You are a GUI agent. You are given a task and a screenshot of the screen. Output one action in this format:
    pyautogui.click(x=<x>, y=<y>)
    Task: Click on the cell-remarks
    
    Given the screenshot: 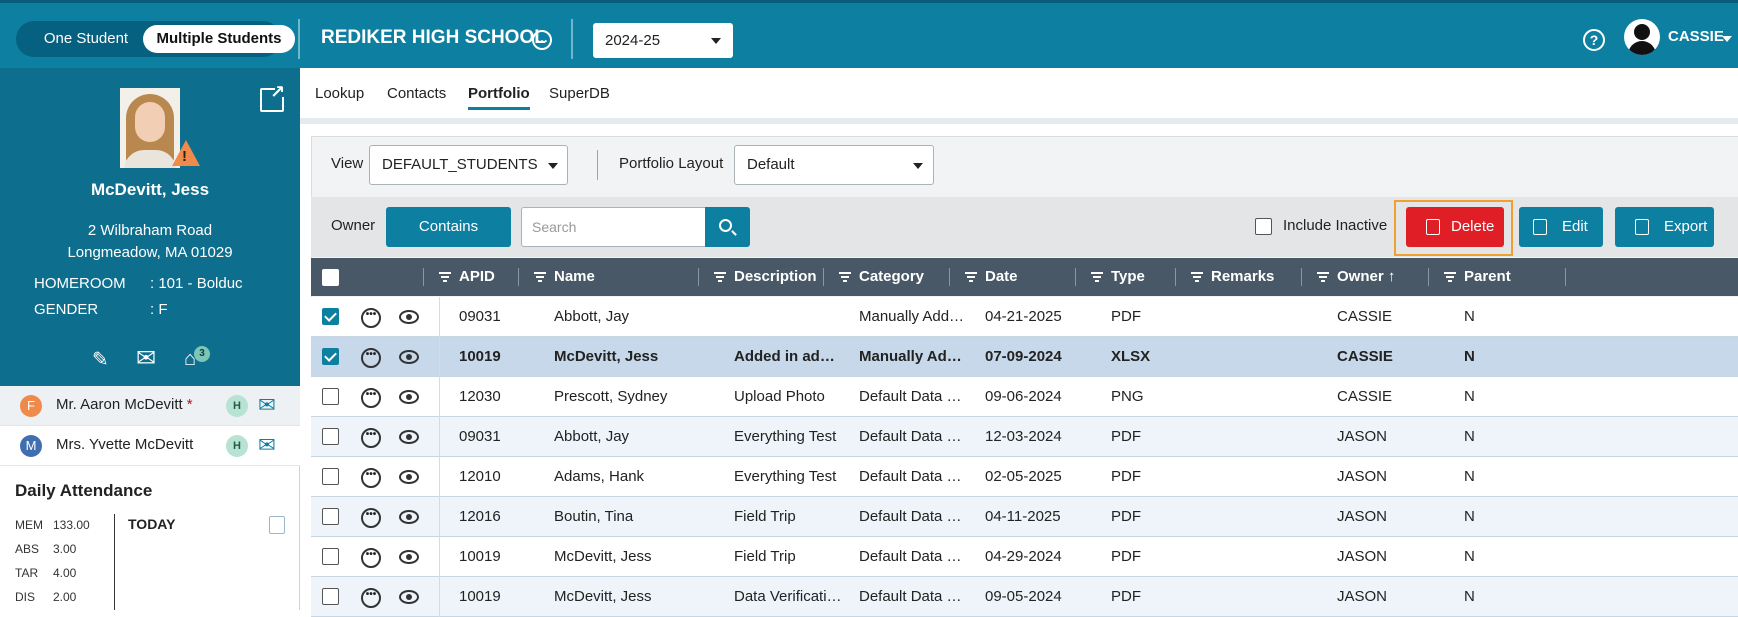 What is the action you would take?
    pyautogui.click(x=1270, y=597)
    